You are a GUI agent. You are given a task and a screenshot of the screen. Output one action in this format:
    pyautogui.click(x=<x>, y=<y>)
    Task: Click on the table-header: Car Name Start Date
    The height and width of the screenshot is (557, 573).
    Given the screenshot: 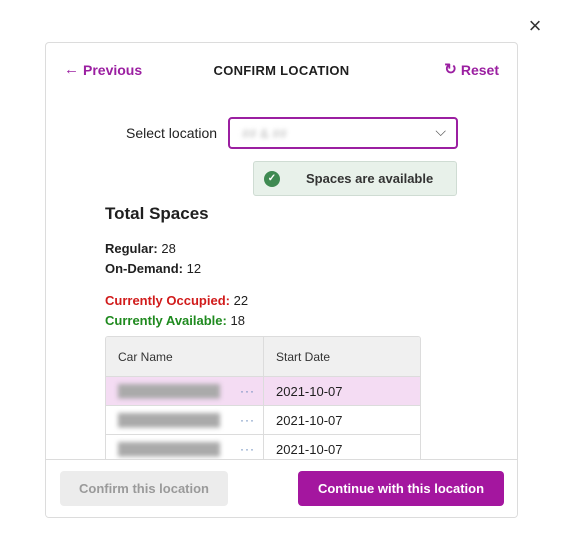 What is the action you would take?
    pyautogui.click(x=263, y=357)
    